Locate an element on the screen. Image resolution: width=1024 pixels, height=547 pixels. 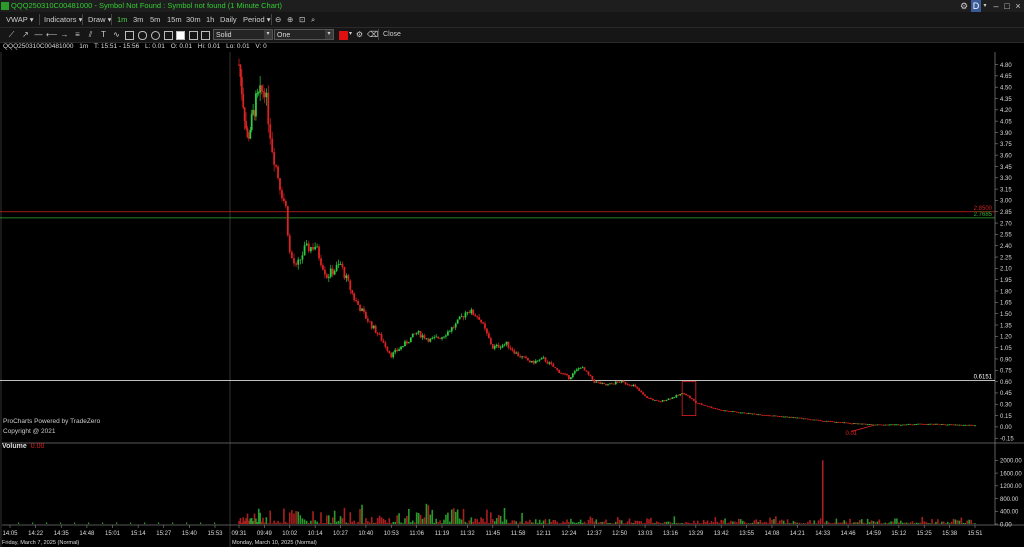
price-tick-label: 0.15 is located at coordinates (1006, 417).